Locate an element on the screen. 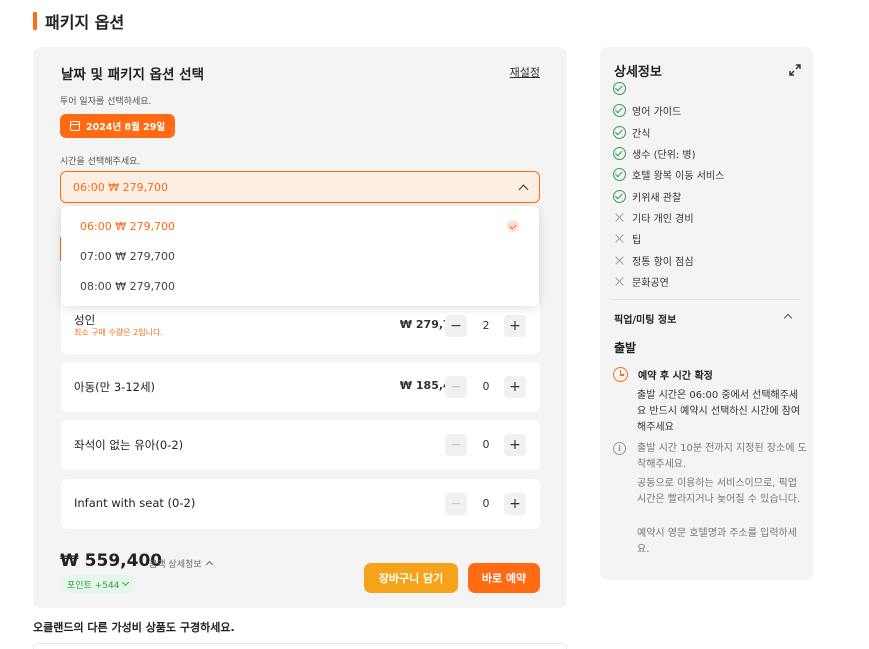 This screenshot has width=869, height=649. ticket-name: 아동(만 3-12세) is located at coordinates (115, 387).